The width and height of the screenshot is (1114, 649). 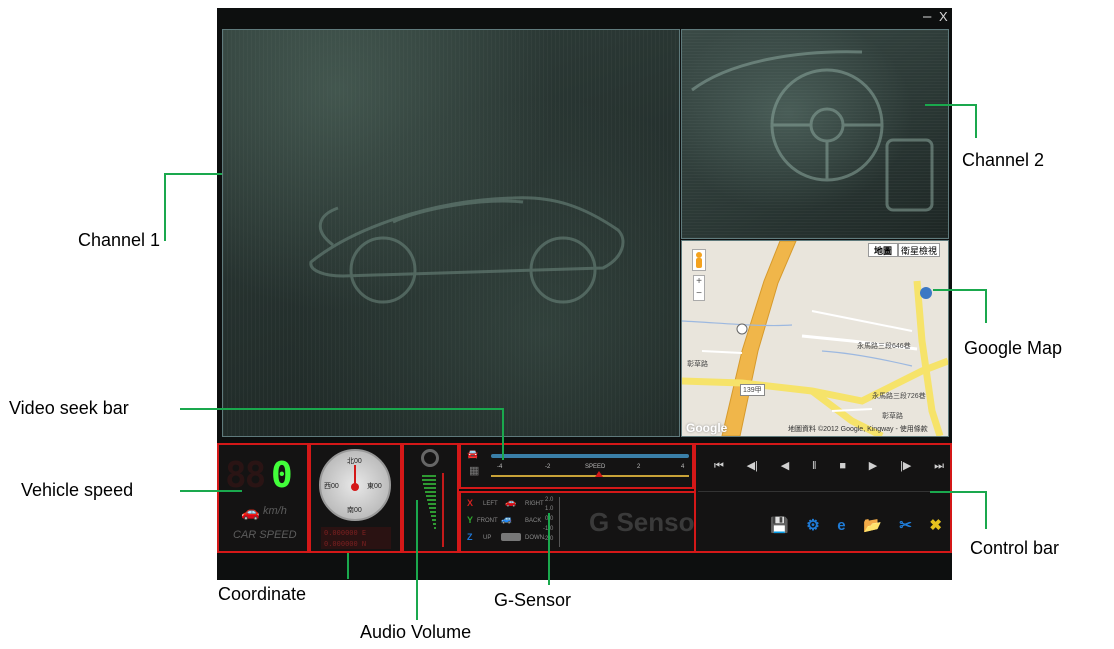 What do you see at coordinates (211, 491) in the screenshot?
I see `callout-line-vehicle-speed` at bounding box center [211, 491].